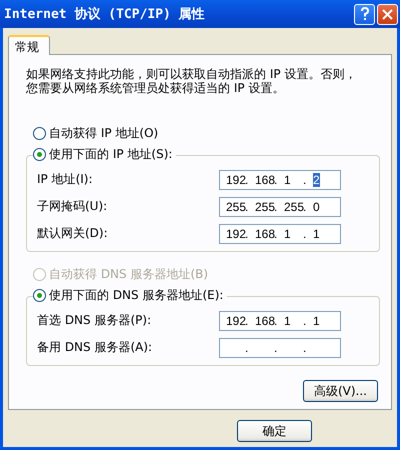 The height and width of the screenshot is (450, 400). I want to click on help-icon, so click(365, 14).